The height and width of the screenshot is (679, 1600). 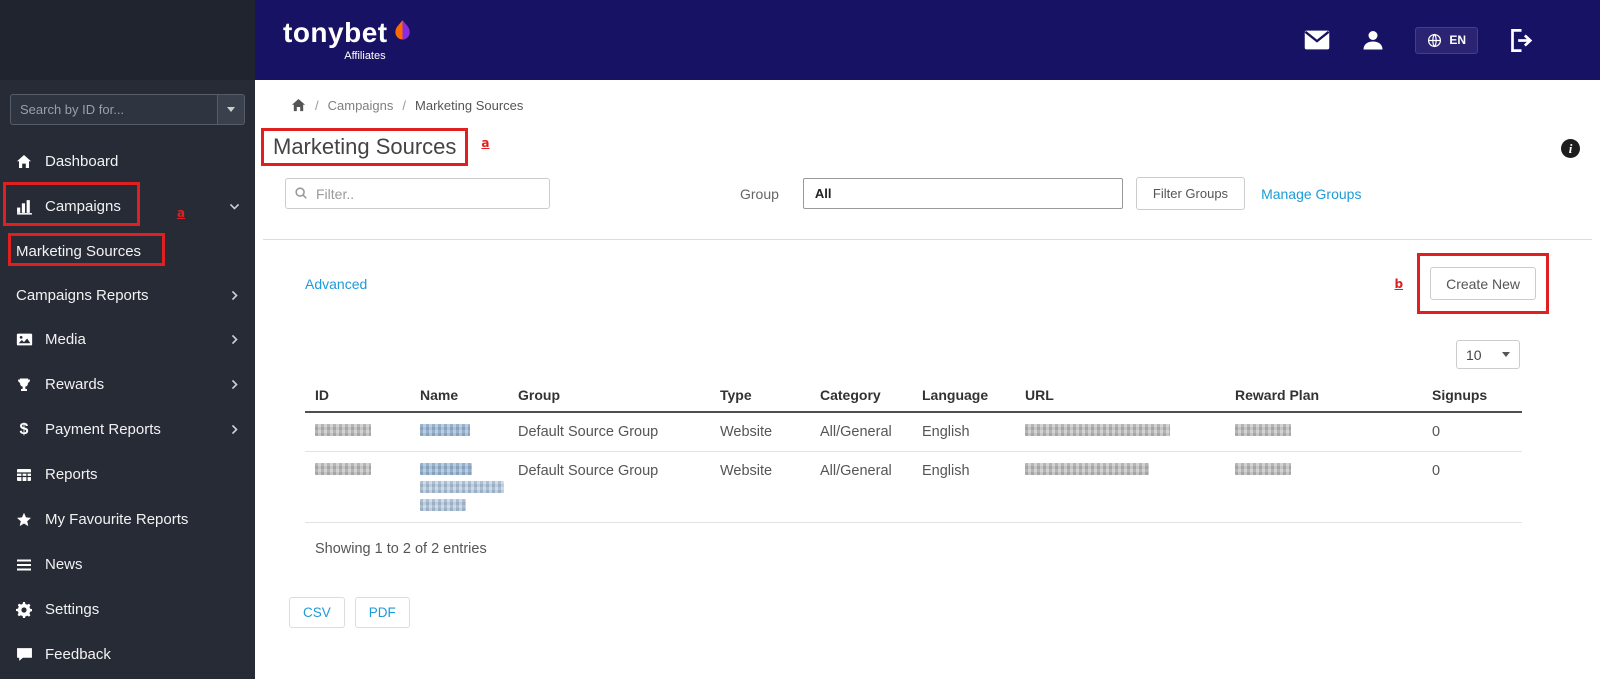 What do you see at coordinates (365, 146) in the screenshot?
I see `page-title: Marketing Sources` at bounding box center [365, 146].